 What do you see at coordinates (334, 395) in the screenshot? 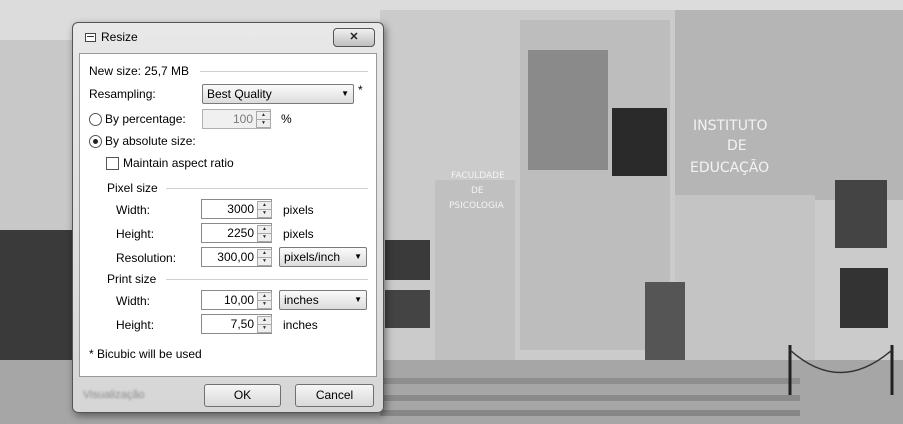
I see `cancel-button: Cancel` at bounding box center [334, 395].